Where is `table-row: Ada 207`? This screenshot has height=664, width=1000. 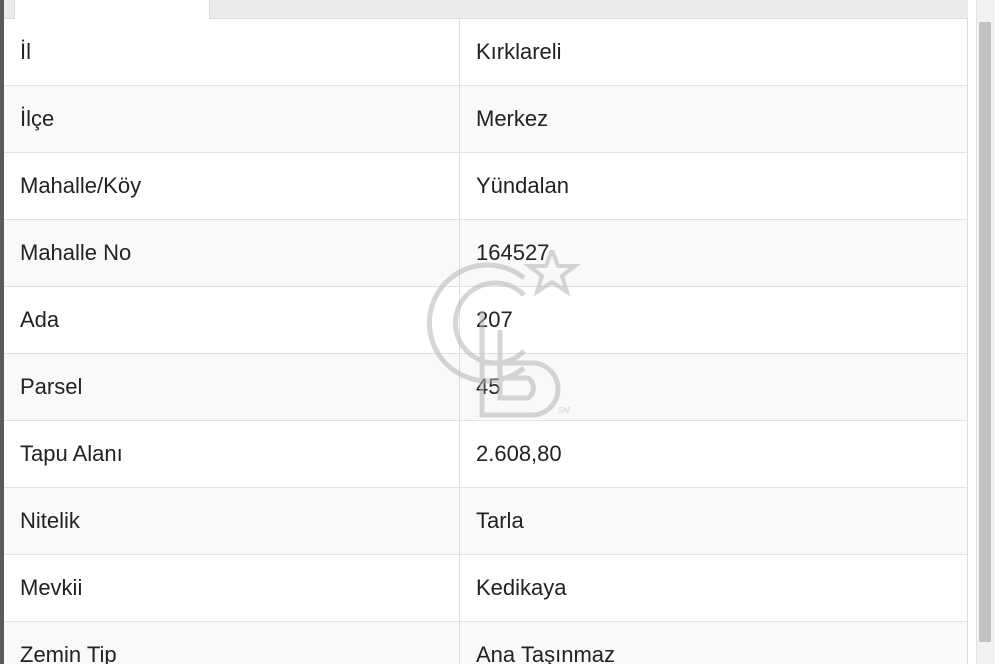
table-row: Ada 207 is located at coordinates (486, 320).